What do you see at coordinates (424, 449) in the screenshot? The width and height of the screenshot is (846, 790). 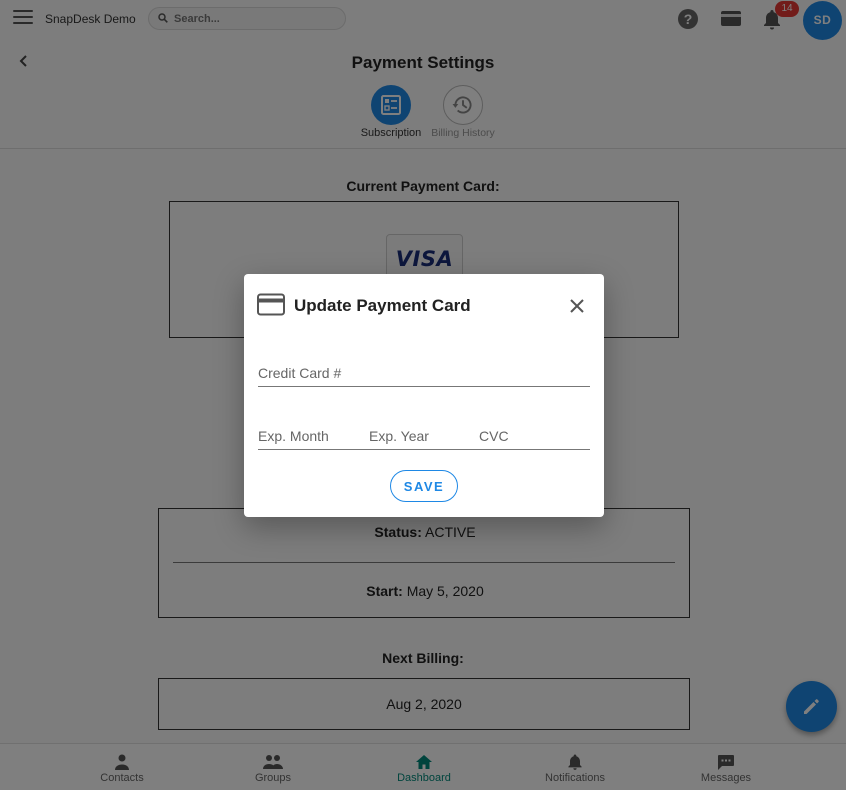 I see `field-underline` at bounding box center [424, 449].